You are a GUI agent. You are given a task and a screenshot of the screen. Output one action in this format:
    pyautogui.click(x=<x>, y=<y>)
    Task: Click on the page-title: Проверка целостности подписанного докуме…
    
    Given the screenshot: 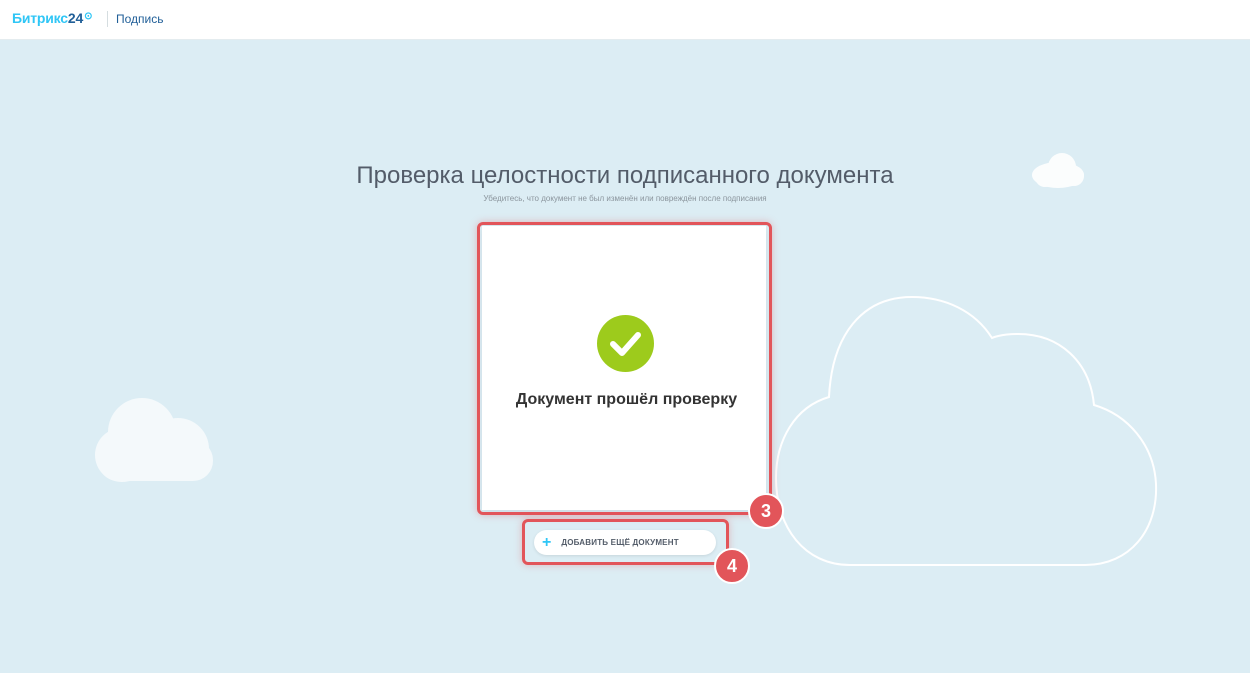 What is the action you would take?
    pyautogui.click(x=625, y=175)
    